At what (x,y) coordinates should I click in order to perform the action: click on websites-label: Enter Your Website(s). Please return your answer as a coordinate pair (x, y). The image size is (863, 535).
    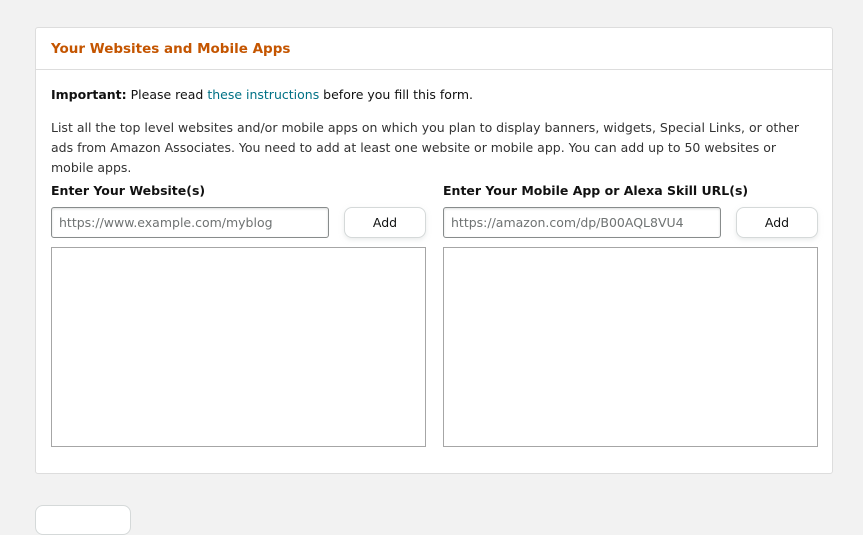
    Looking at the image, I should click on (128, 190).